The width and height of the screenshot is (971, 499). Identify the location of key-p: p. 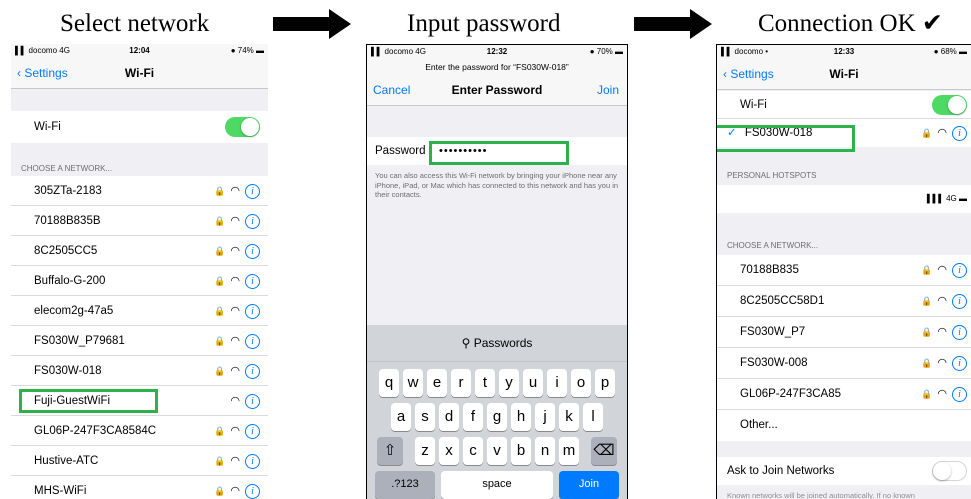
(605, 383).